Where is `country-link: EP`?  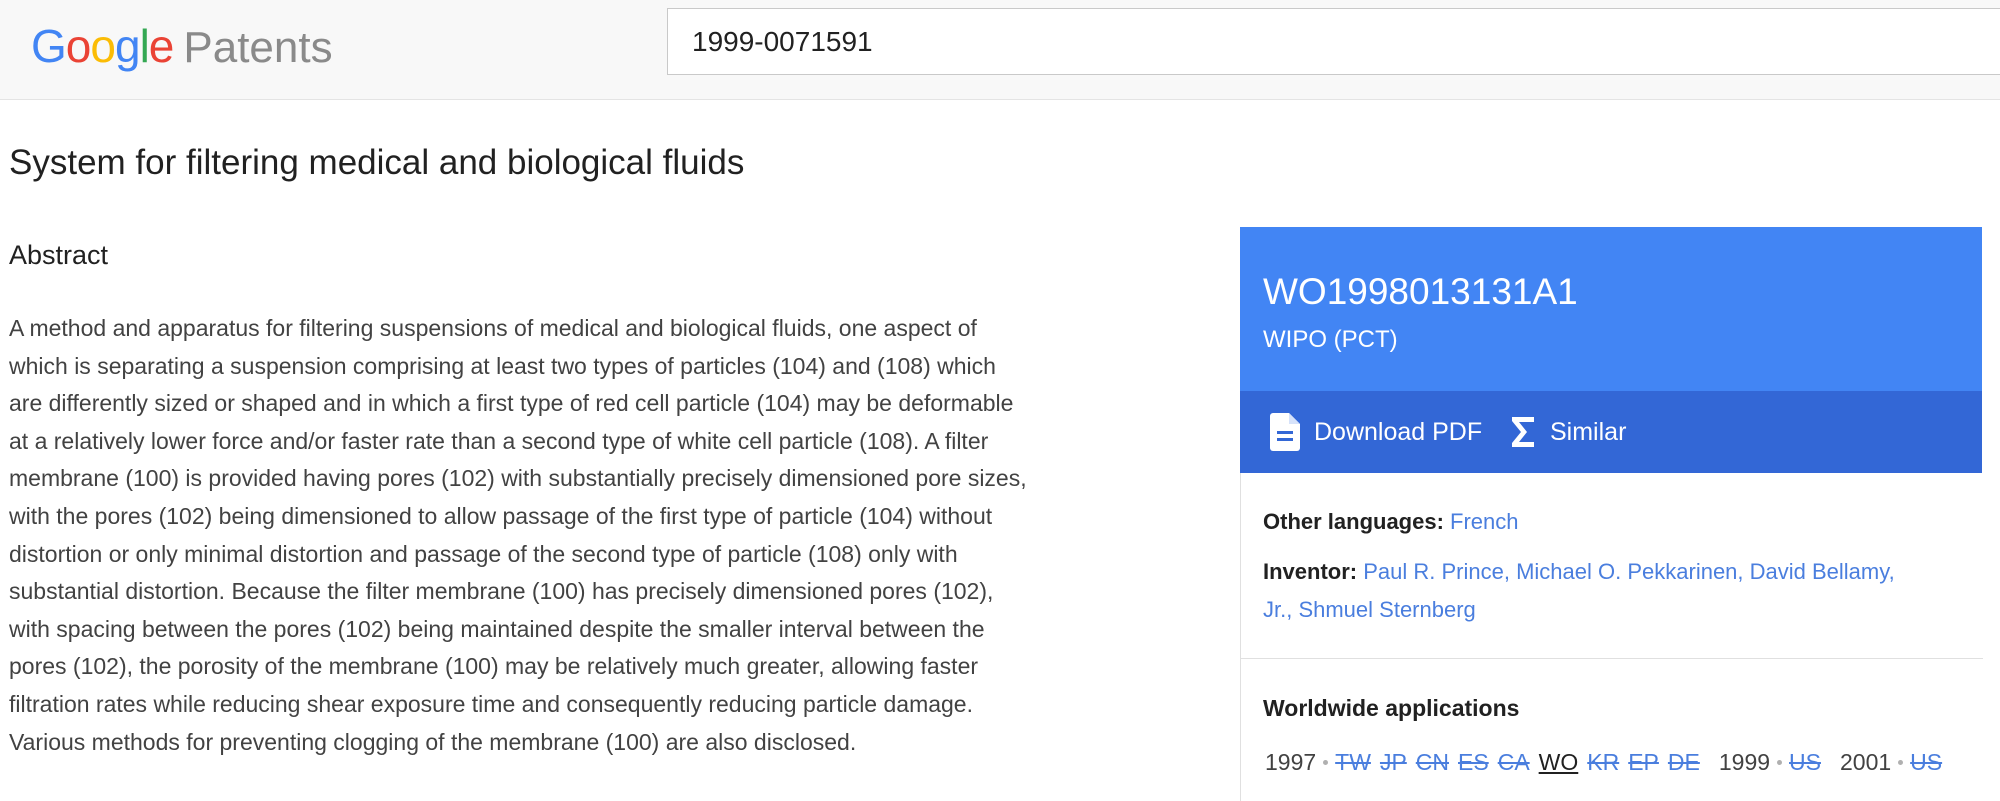
country-link: EP is located at coordinates (1643, 762).